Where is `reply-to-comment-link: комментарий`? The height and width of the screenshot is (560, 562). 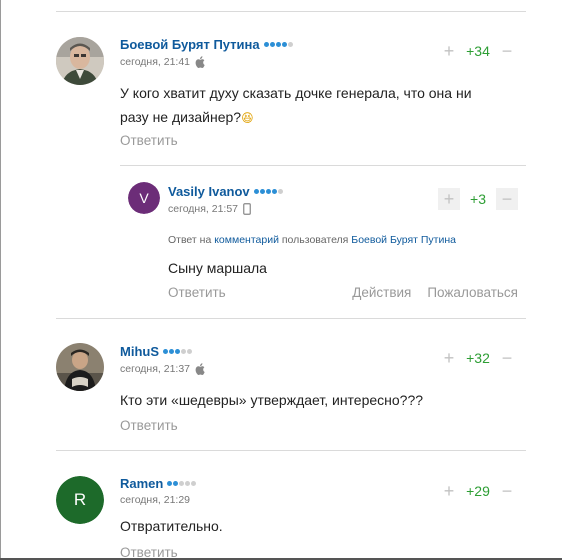 reply-to-comment-link: комментарий is located at coordinates (246, 240).